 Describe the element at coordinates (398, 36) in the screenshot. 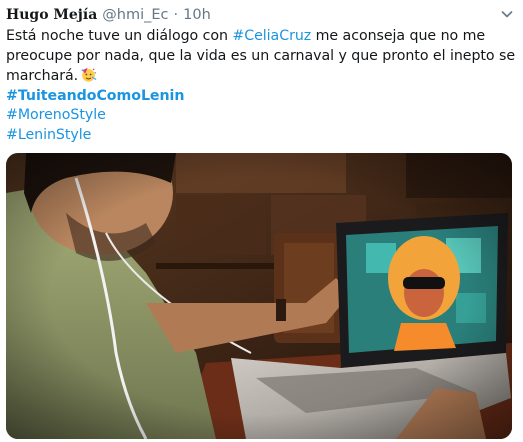

I see `tweet-text-segment: me aconseja que no me` at that location.